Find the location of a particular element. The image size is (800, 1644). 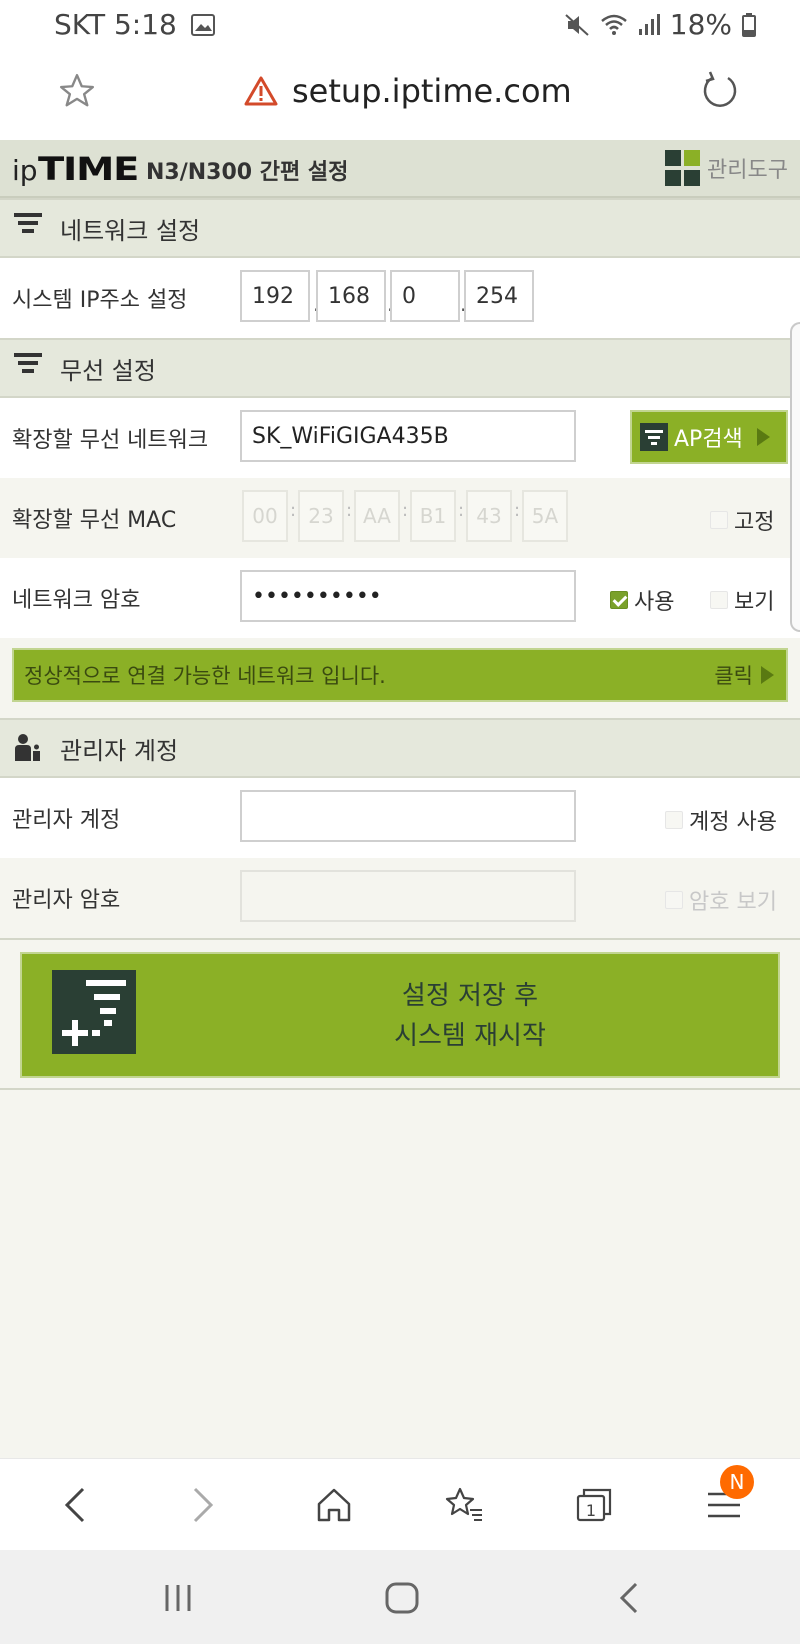

password-view-label: 암호 보기 is located at coordinates (733, 902).